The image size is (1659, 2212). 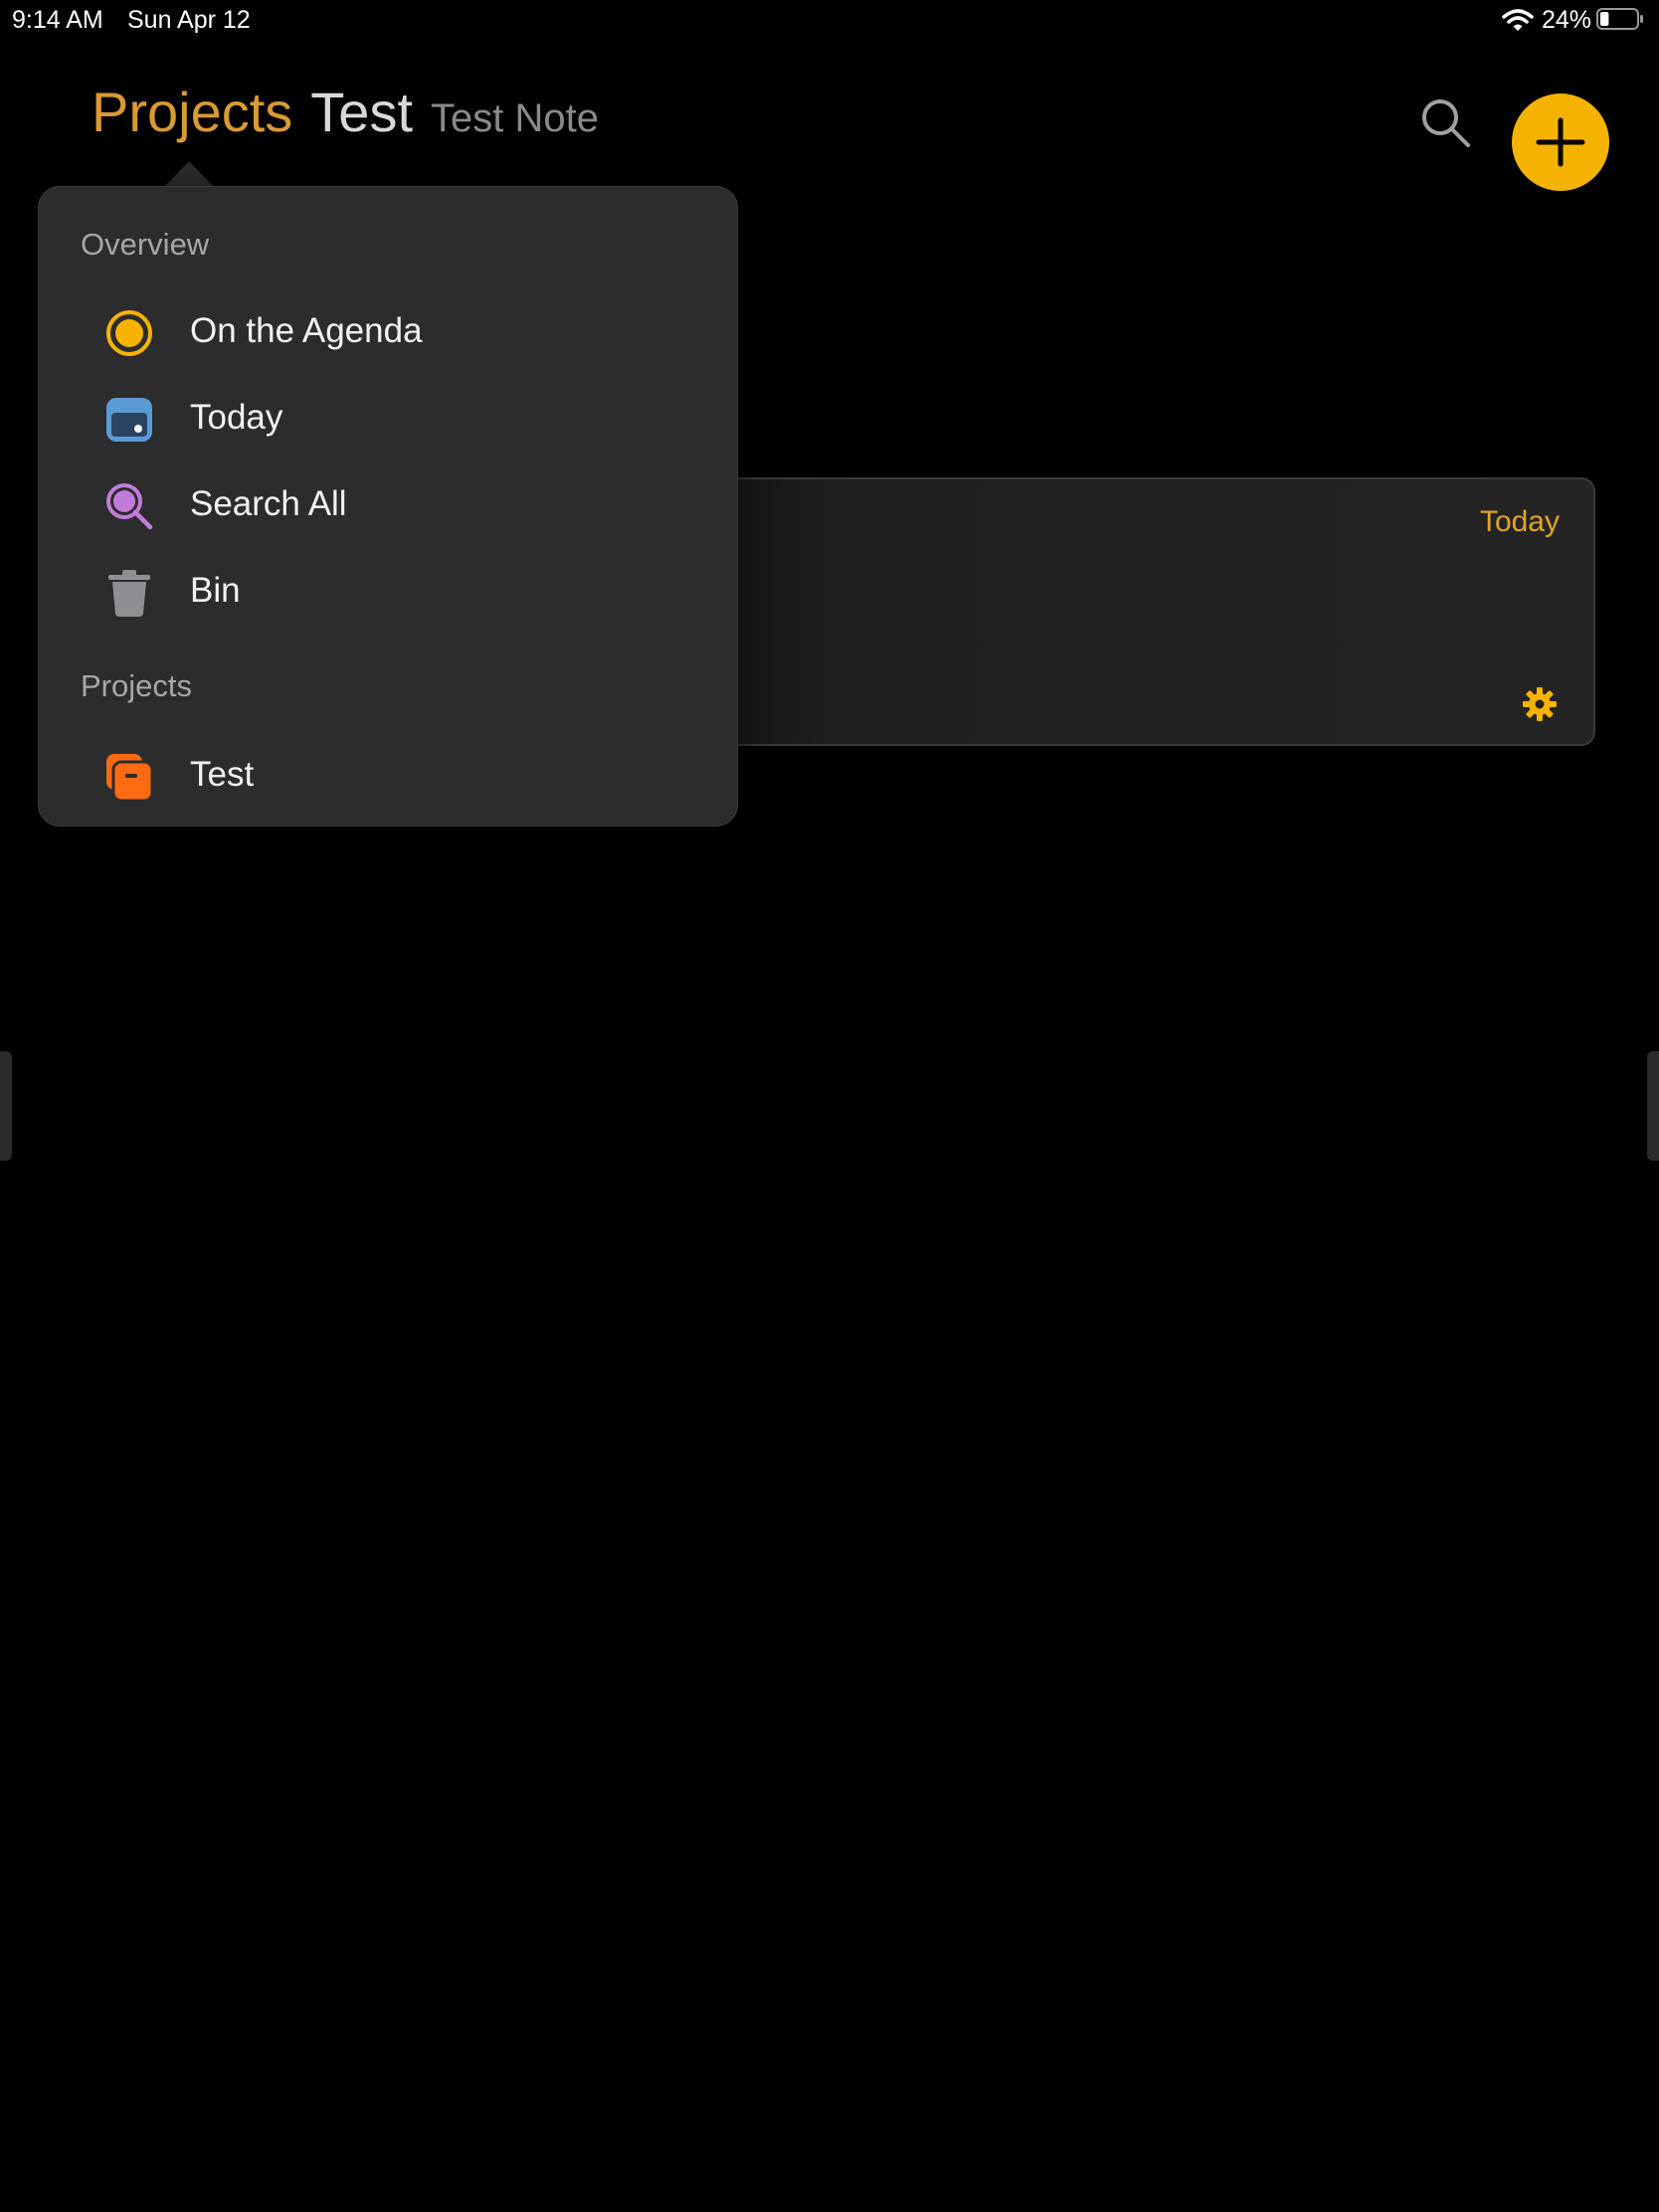 I want to click on status-bar: 9:14 AM Sun Apr 12 24%, so click(x=829, y=20).